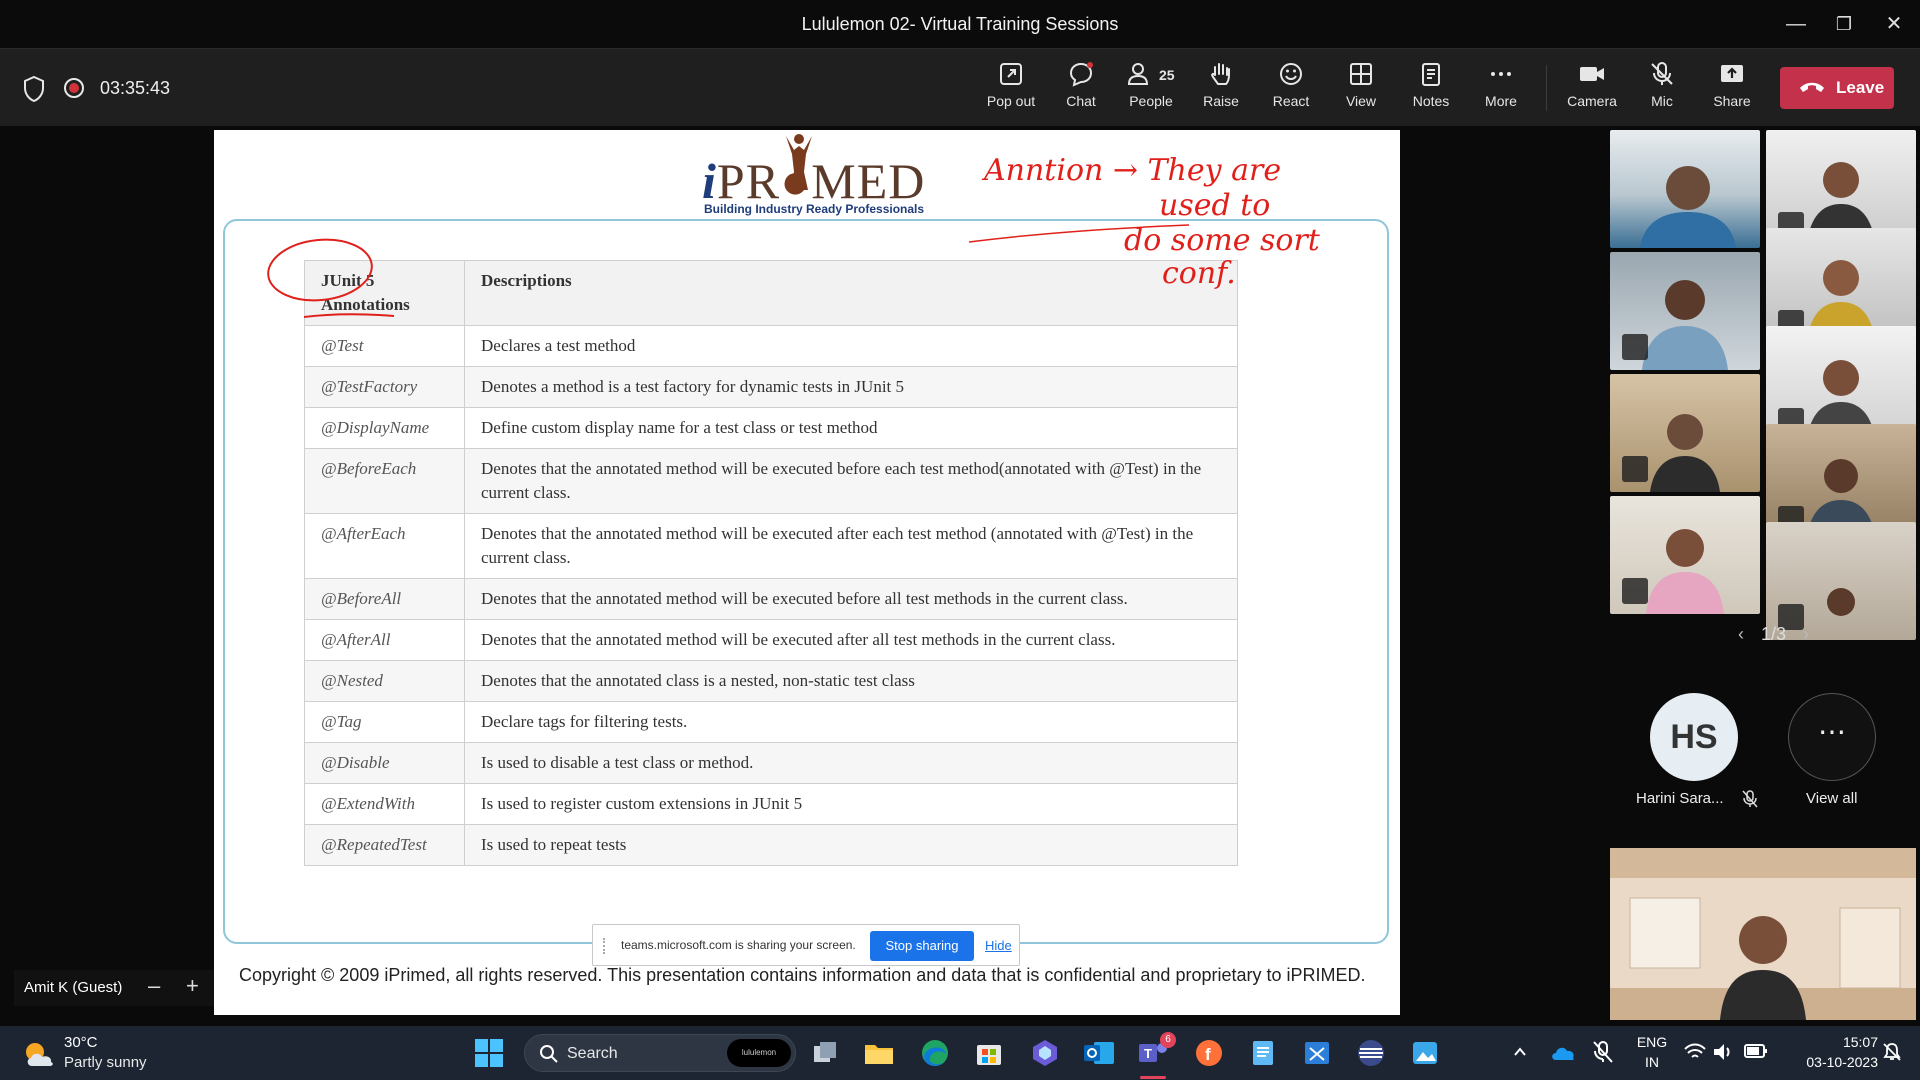 The image size is (1920, 1080). I want to click on raise-button: Raise, so click(1221, 88).